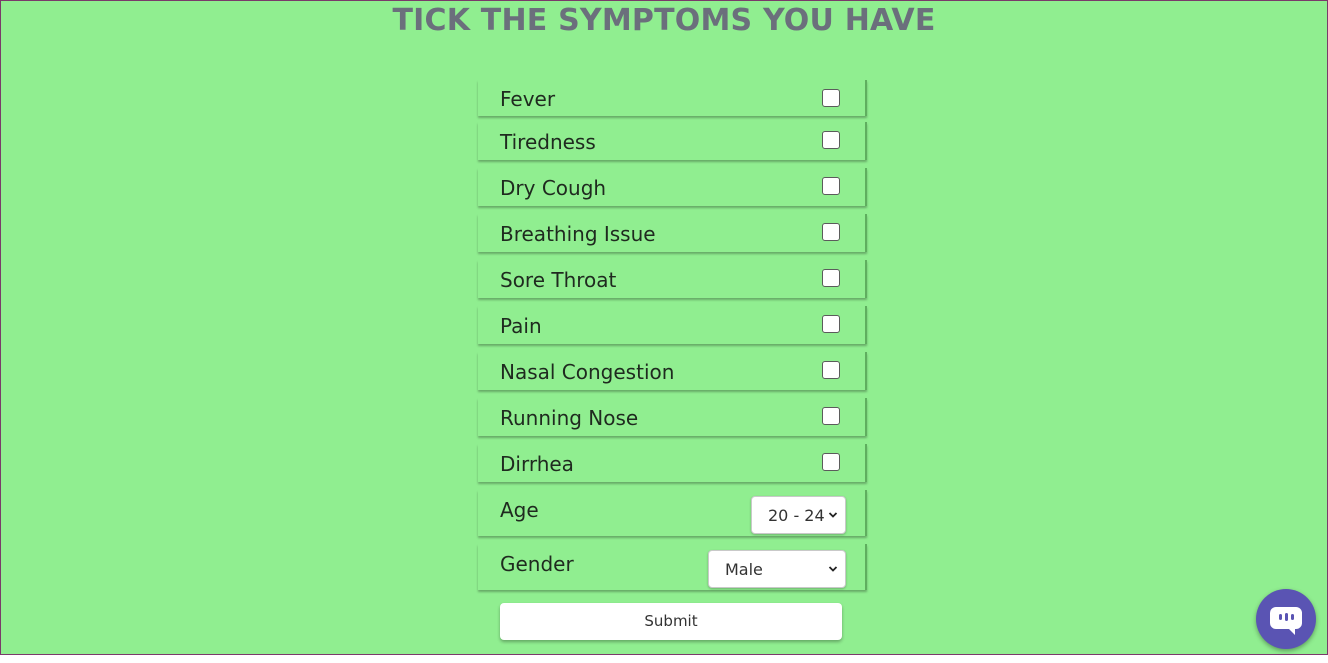 The image size is (1328, 663). I want to click on age-selected-value: 20 - 24, so click(796, 515).